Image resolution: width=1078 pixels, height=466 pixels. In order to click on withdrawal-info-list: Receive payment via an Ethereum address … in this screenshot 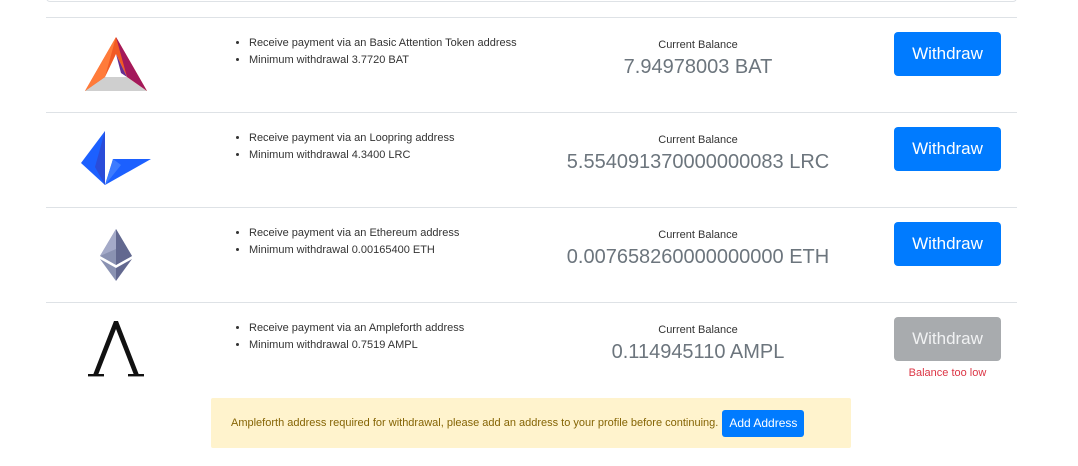, I will do `click(381, 242)`.